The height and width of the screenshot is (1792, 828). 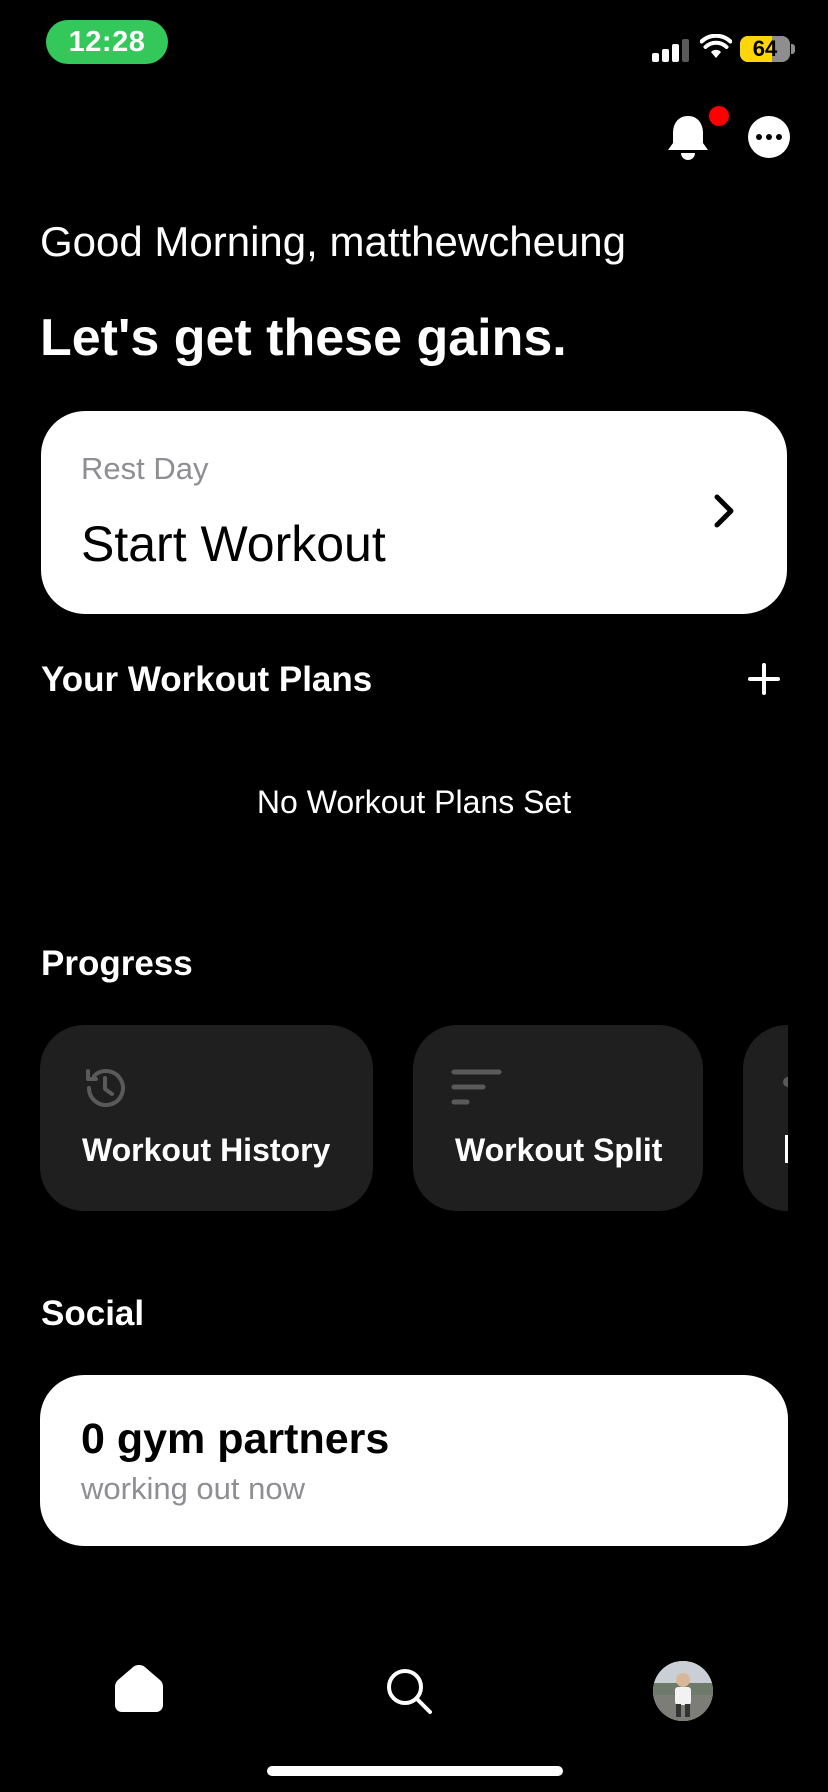 I want to click on workout-history-tile: Workout History, so click(x=206, y=1118).